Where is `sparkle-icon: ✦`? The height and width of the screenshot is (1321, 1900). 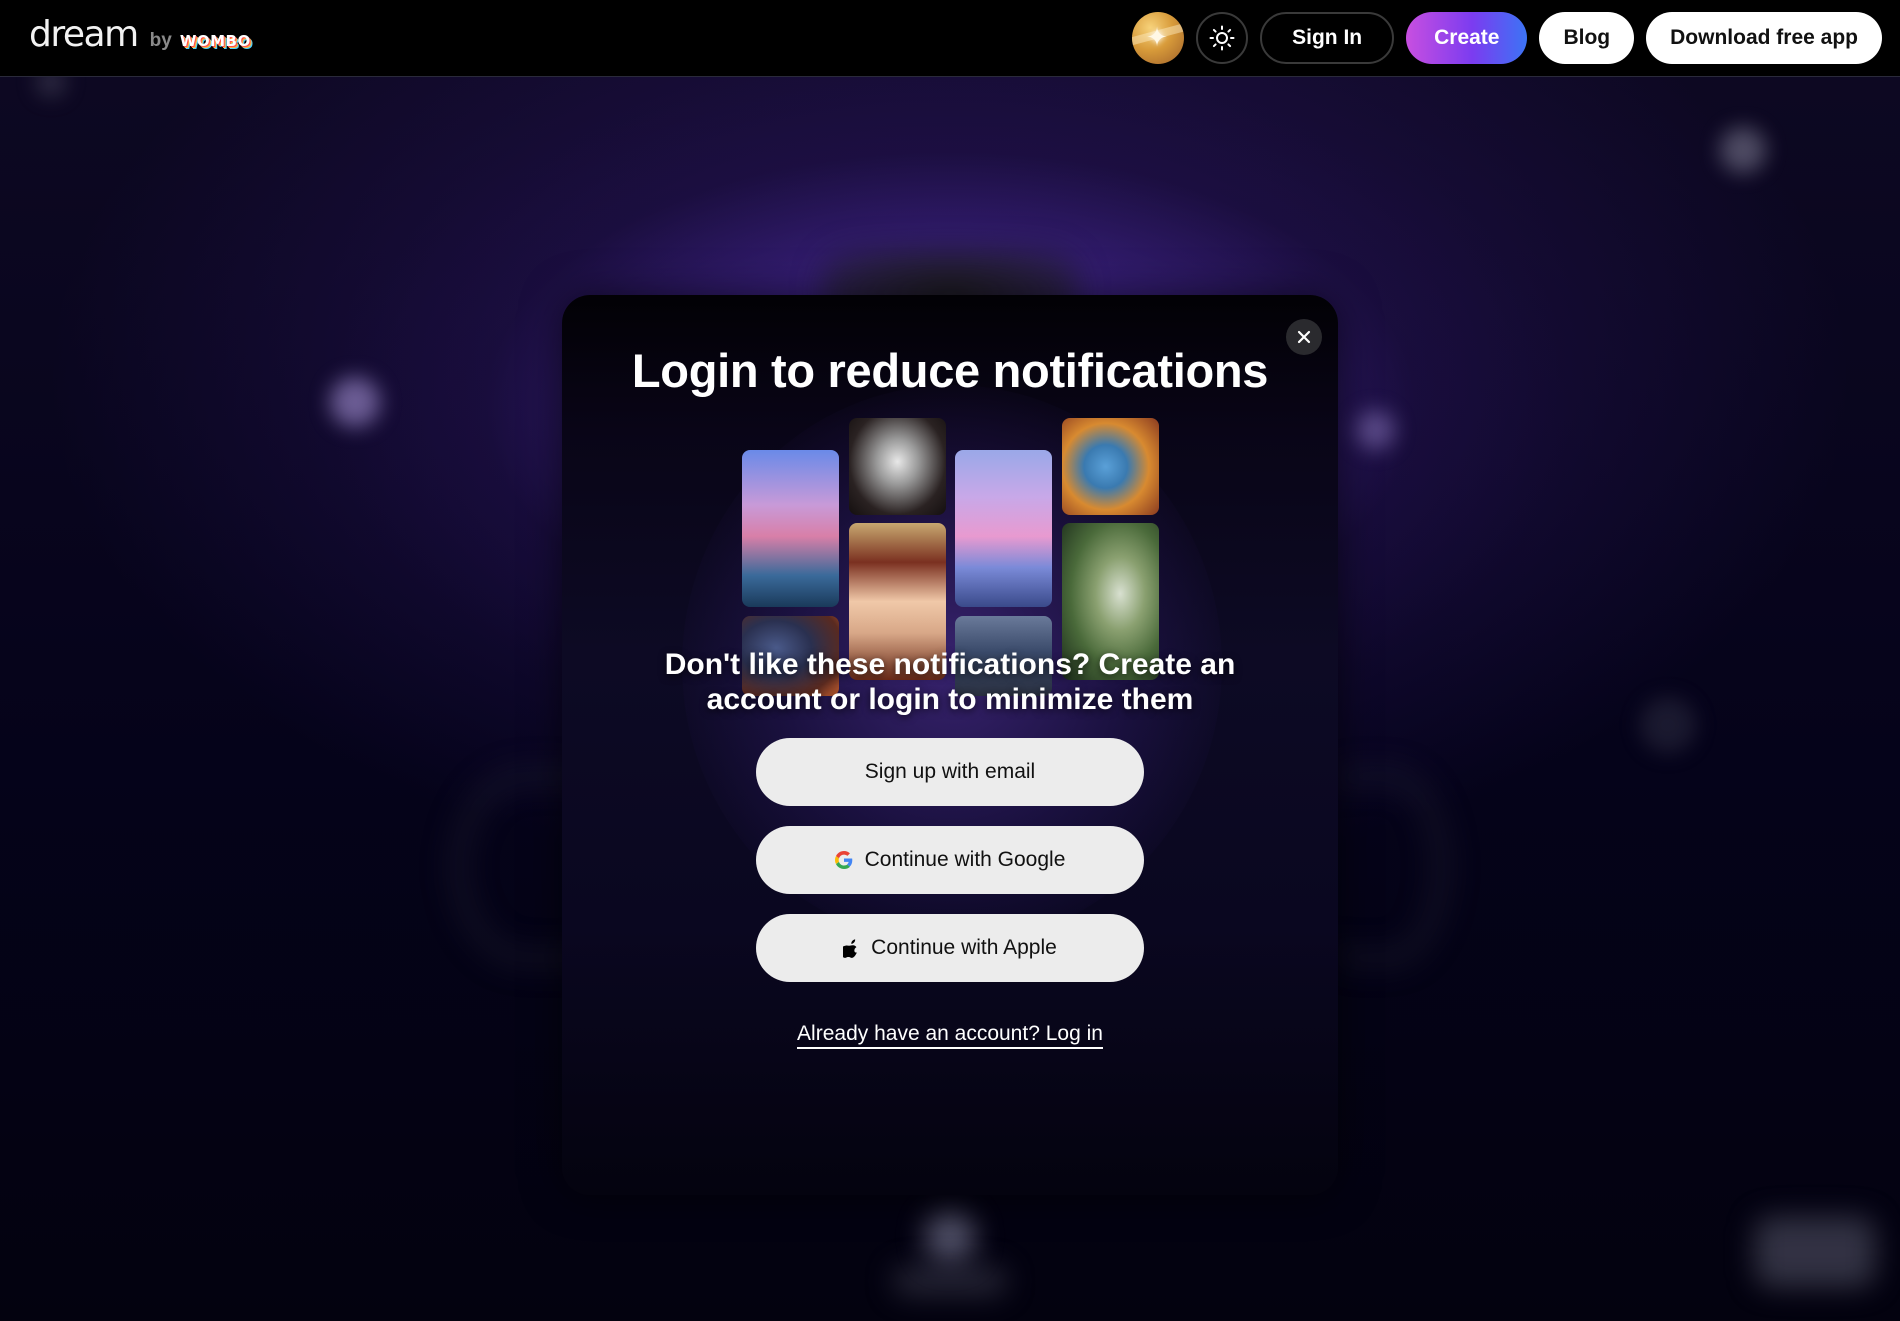
sparkle-icon: ✦ is located at coordinates (1157, 37).